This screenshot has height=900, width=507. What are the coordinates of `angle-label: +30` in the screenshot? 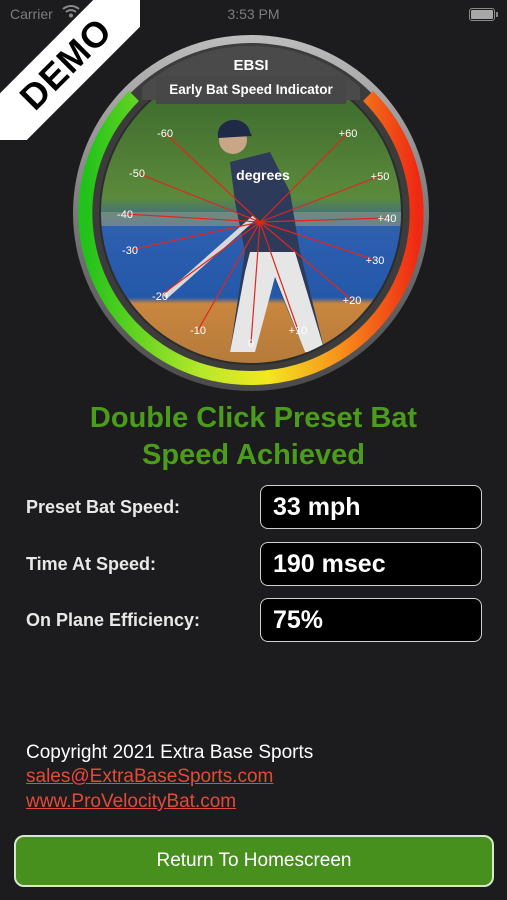 It's located at (375, 261).